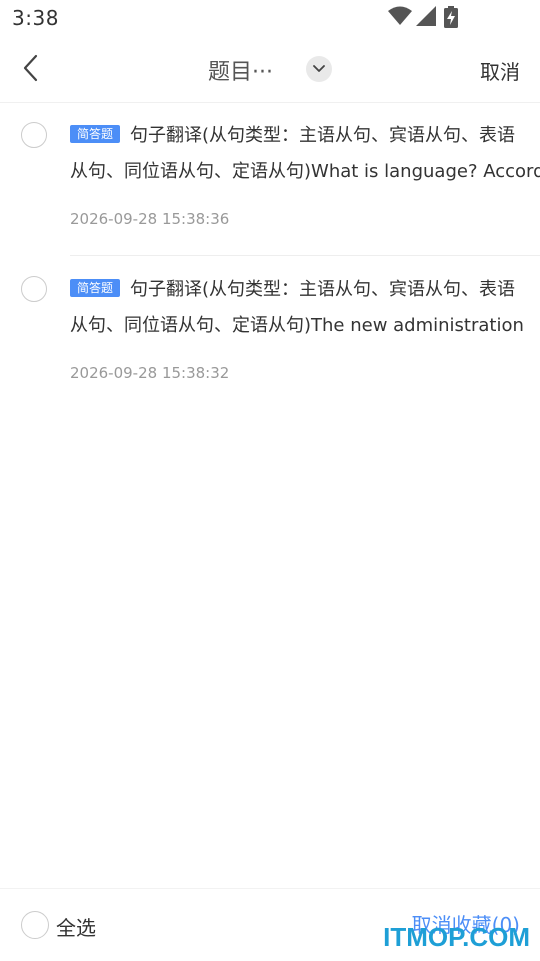 This screenshot has width=540, height=961. I want to click on back-button, so click(32, 68).